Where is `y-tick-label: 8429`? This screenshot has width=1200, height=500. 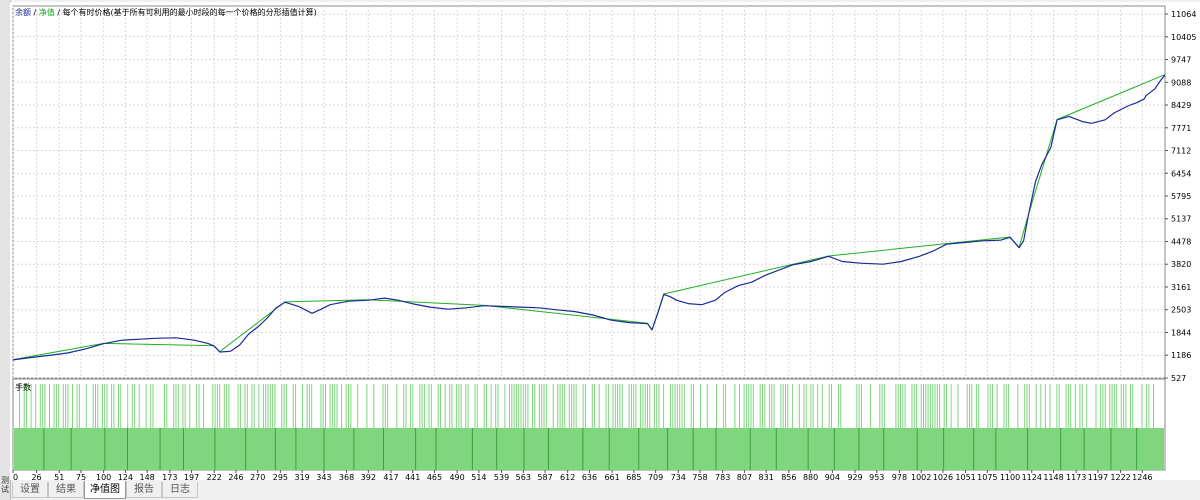 y-tick-label: 8429 is located at coordinates (1181, 105).